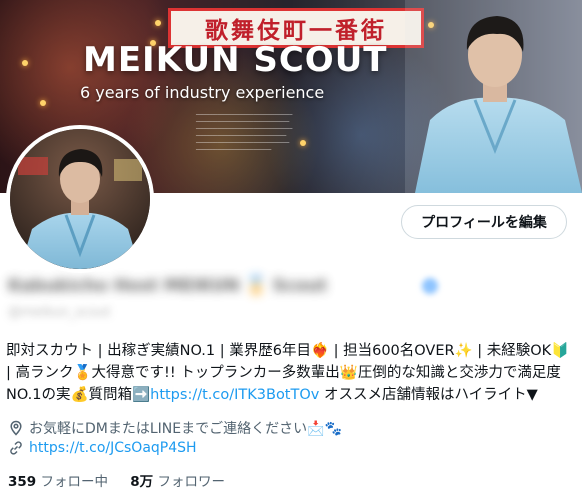  I want to click on following-link: 359 フォロー中, so click(58, 482).